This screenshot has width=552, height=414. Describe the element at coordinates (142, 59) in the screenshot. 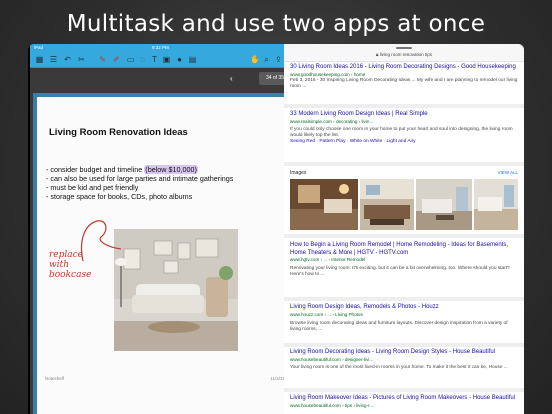

I see `lasso-icon: ◌` at that location.